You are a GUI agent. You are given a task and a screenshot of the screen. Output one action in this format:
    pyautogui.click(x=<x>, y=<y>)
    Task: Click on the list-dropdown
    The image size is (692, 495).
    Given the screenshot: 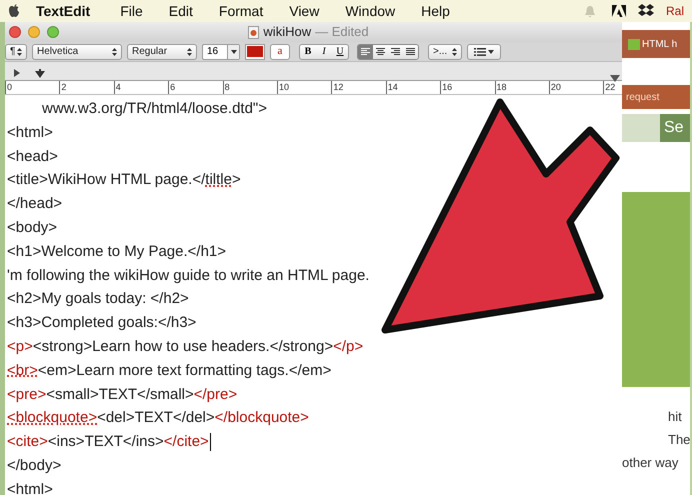 What is the action you would take?
    pyautogui.click(x=484, y=52)
    